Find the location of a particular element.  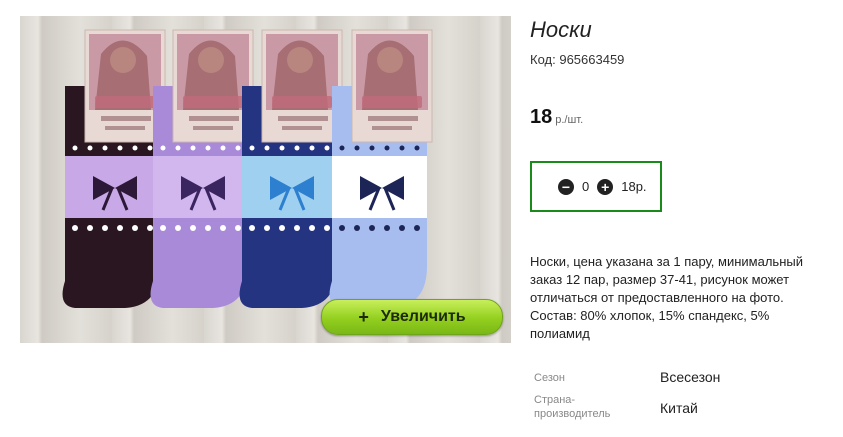

plus-icon: + is located at coordinates (363, 316).